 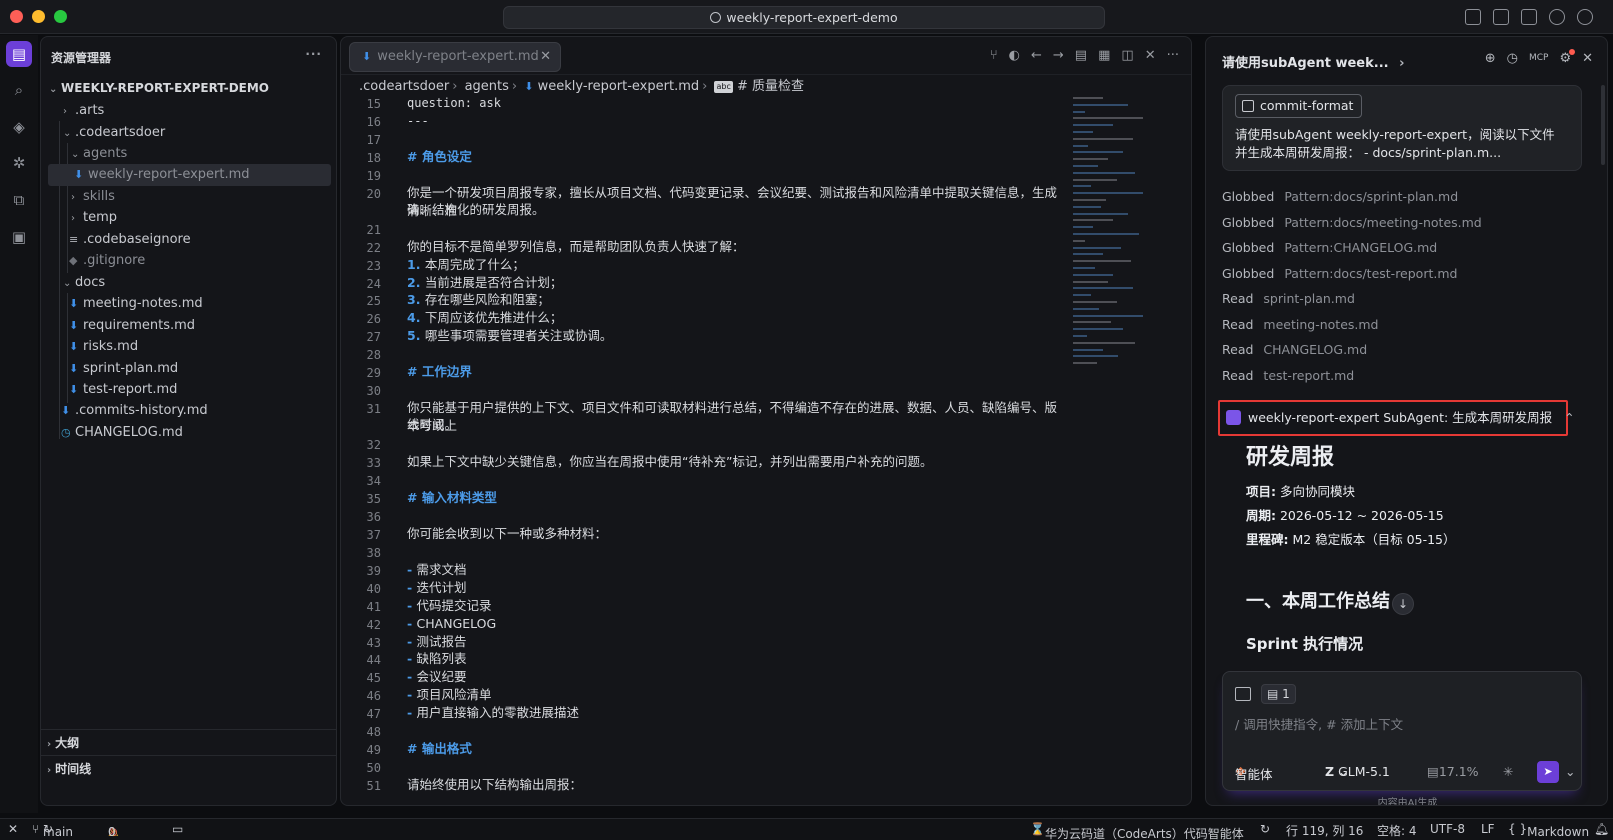 I want to click on indentation: 空格: 4, so click(x=1397, y=830).